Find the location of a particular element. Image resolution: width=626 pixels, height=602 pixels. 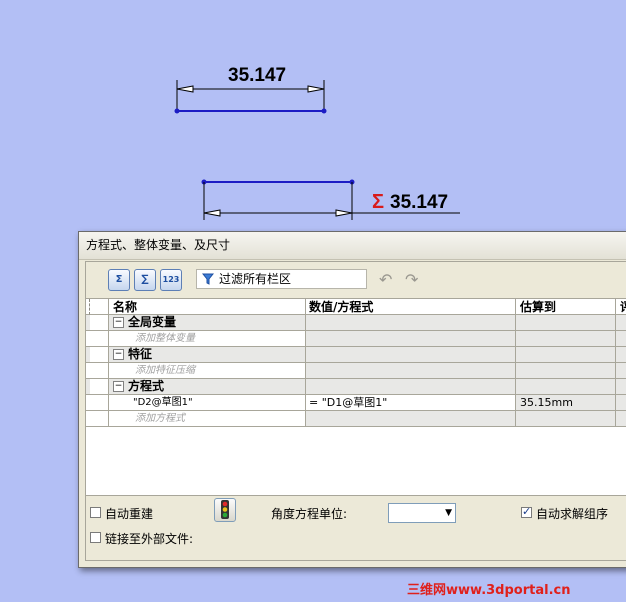

undo-icon: ↶ is located at coordinates (385, 280).